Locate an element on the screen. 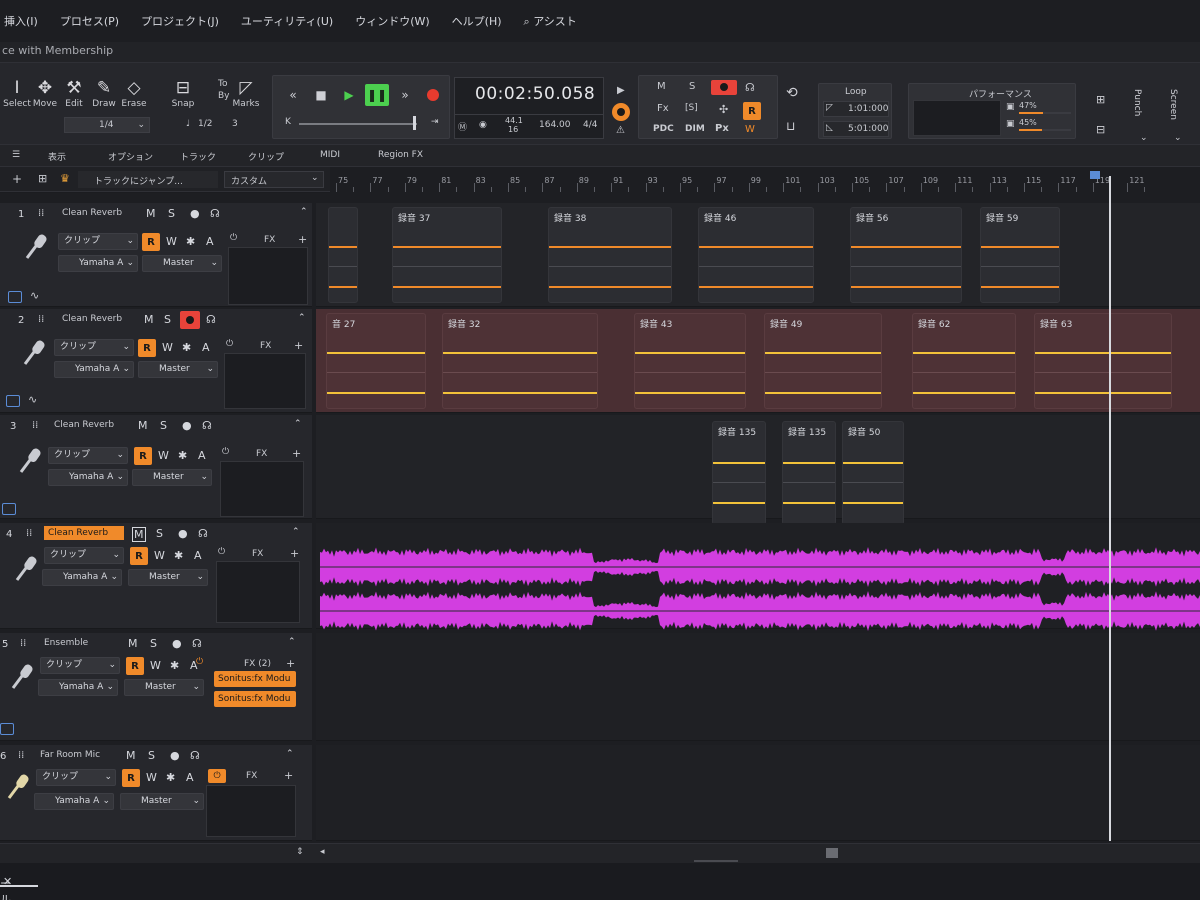 The height and width of the screenshot is (900, 1200). hamburger-icon: ☰ is located at coordinates (16, 155).